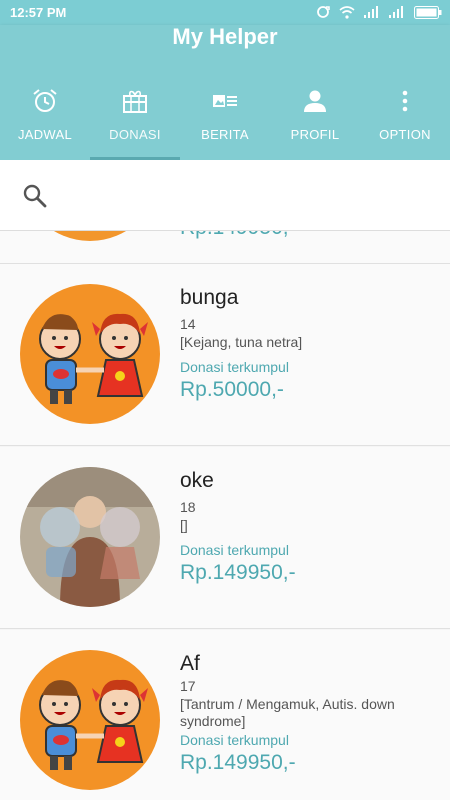 Image resolution: width=450 pixels, height=800 pixels. I want to click on battery-icon, so click(428, 12).